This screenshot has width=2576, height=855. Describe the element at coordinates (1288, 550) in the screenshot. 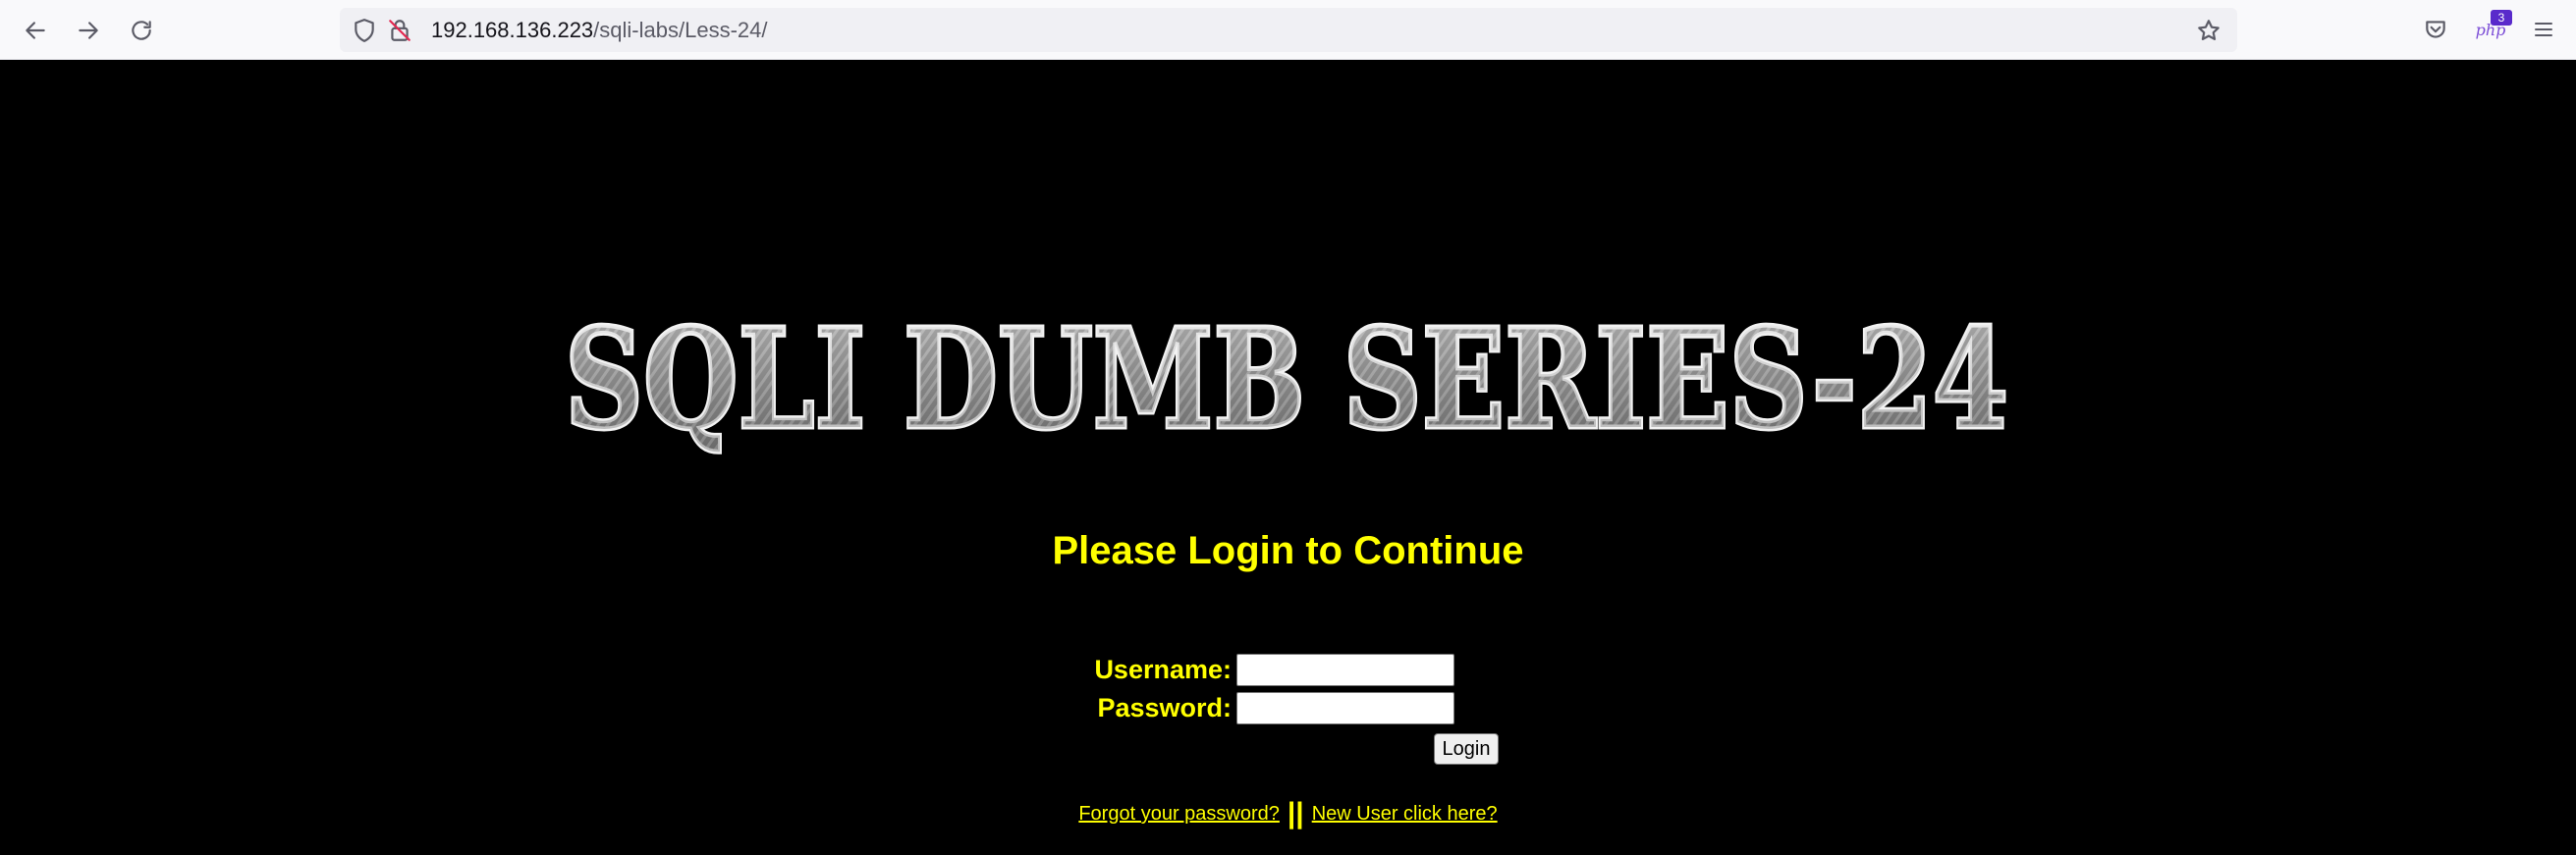

I see `login-heading: Please Login to Continue` at that location.